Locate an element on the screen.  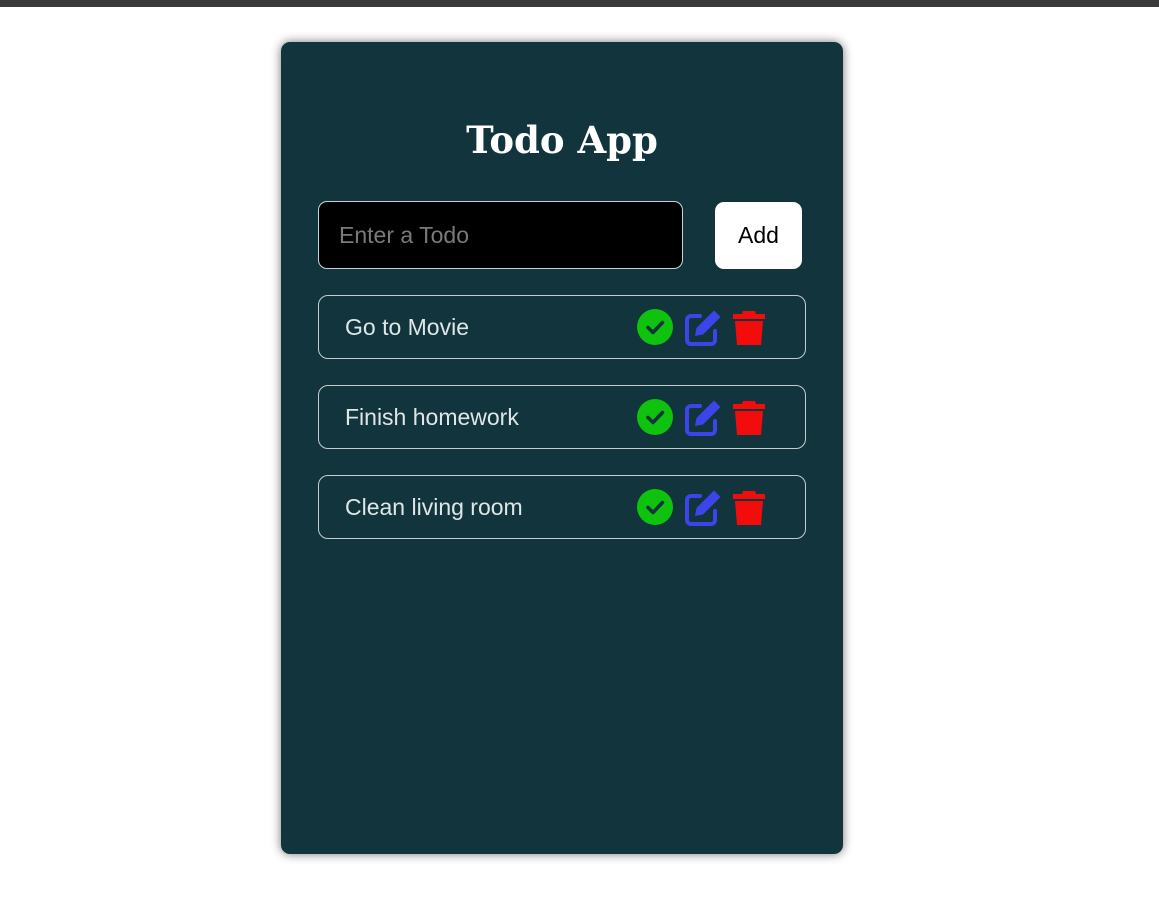
todo-item: Finish homework is located at coordinates (562, 417).